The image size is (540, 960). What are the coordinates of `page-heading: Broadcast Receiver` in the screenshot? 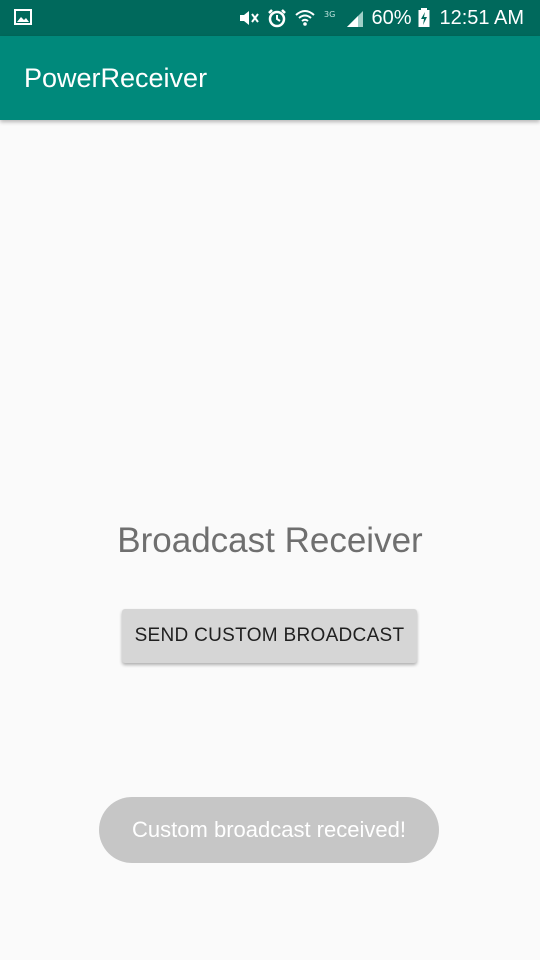 It's located at (270, 540).